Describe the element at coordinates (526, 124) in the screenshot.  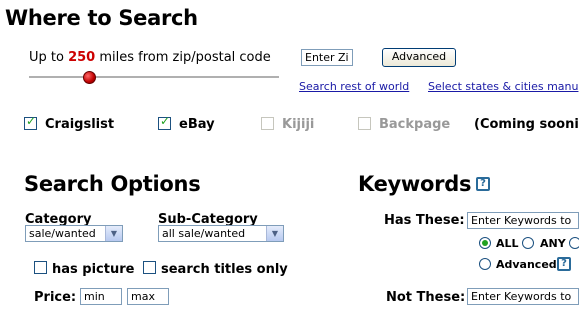
I see `coming-soon-text: (Coming sooni` at that location.